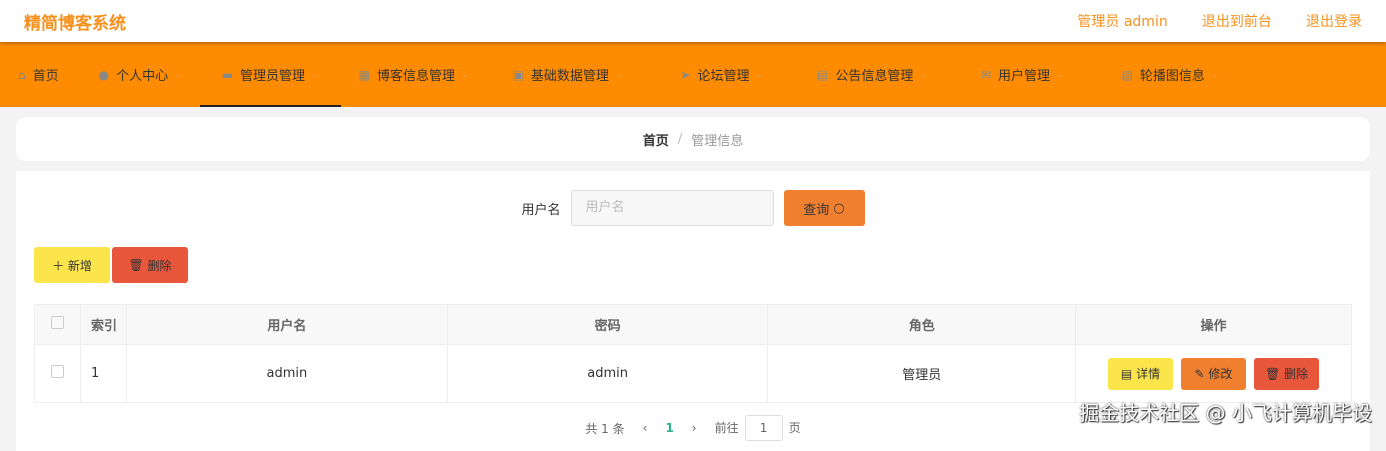 The width and height of the screenshot is (1386, 451). Describe the element at coordinates (605, 428) in the screenshot. I see `total-count: 共 1 条` at that location.